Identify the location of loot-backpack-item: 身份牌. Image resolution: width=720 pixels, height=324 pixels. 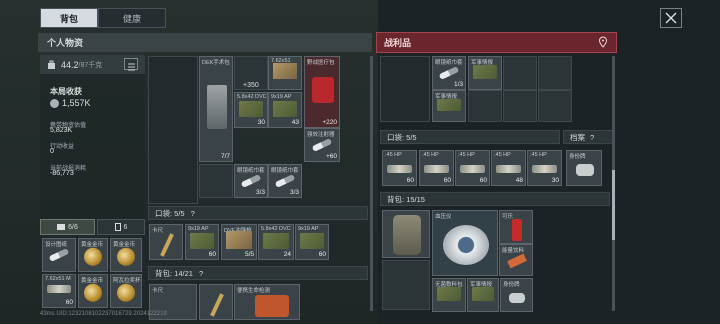
(516, 295).